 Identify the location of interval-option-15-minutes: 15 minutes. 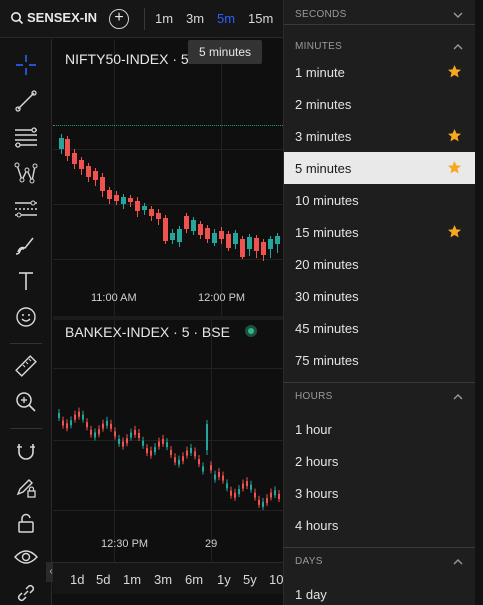
(379, 232).